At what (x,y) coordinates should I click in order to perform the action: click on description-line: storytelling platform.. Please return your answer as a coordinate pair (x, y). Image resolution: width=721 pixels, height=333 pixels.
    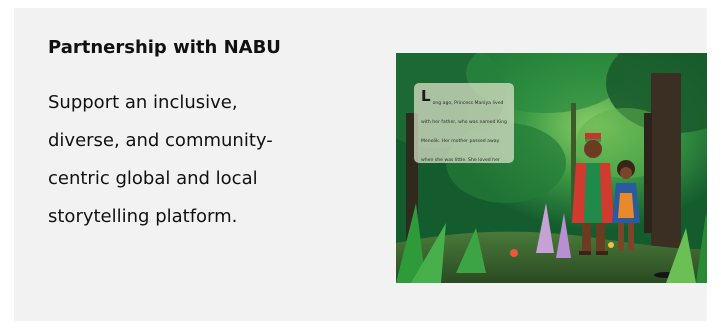
    Looking at the image, I should click on (143, 216).